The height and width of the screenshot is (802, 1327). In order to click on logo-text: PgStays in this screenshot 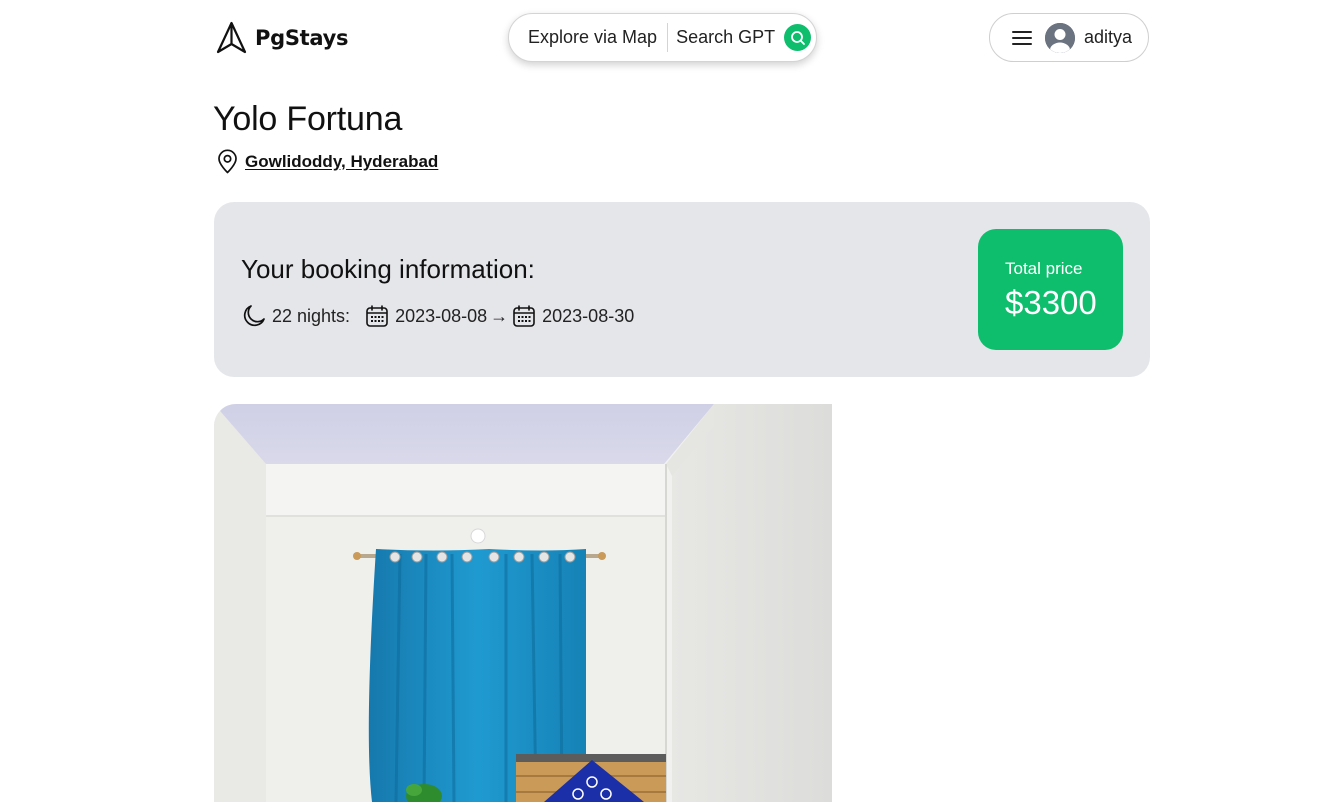, I will do `click(302, 37)`.